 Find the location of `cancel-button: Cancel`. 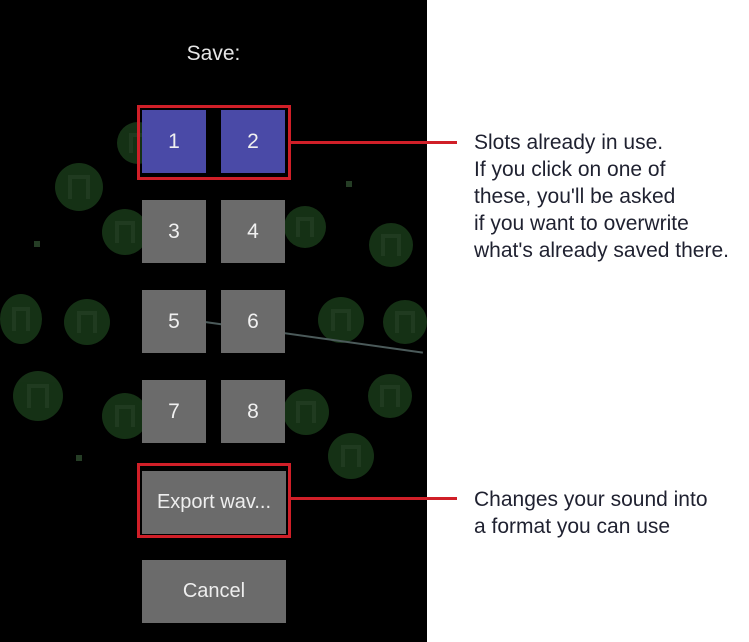

cancel-button: Cancel is located at coordinates (214, 591).